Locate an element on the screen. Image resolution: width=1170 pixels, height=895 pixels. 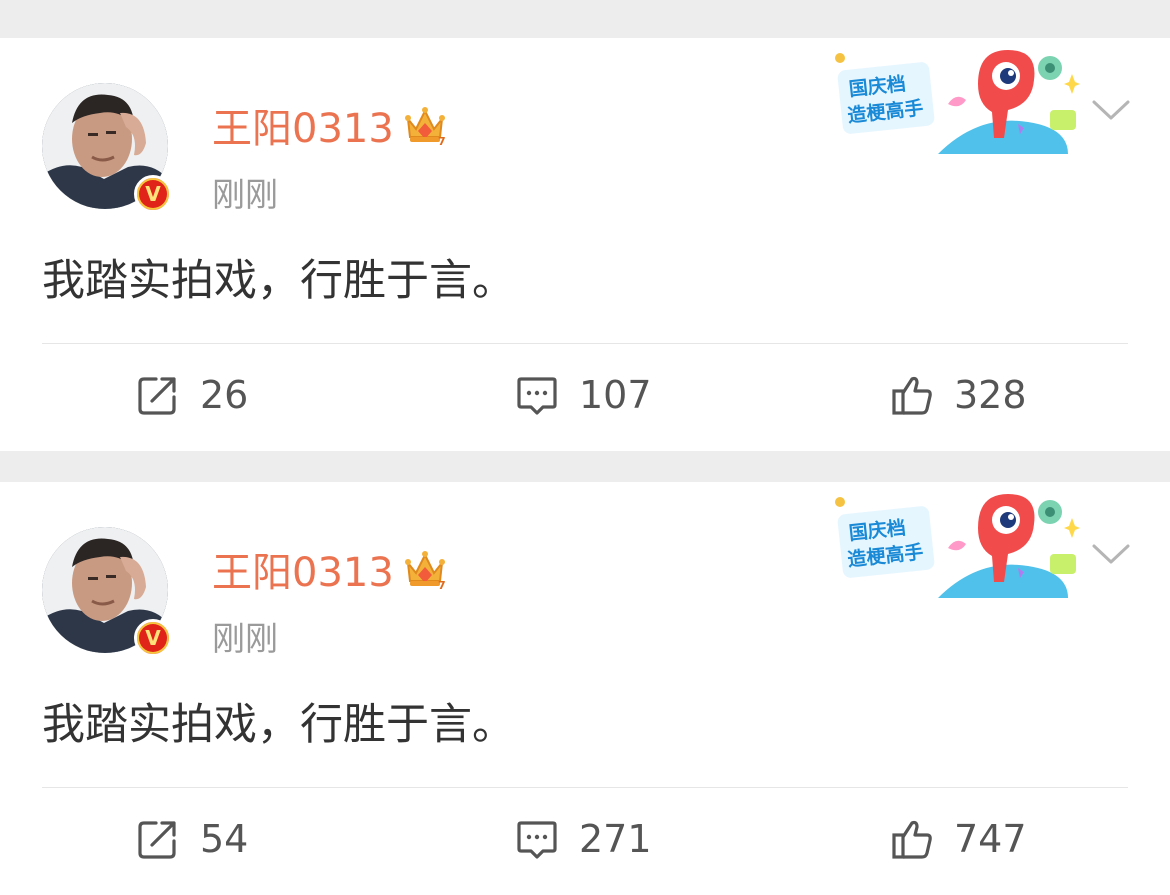
like-count: 747 is located at coordinates (990, 839).